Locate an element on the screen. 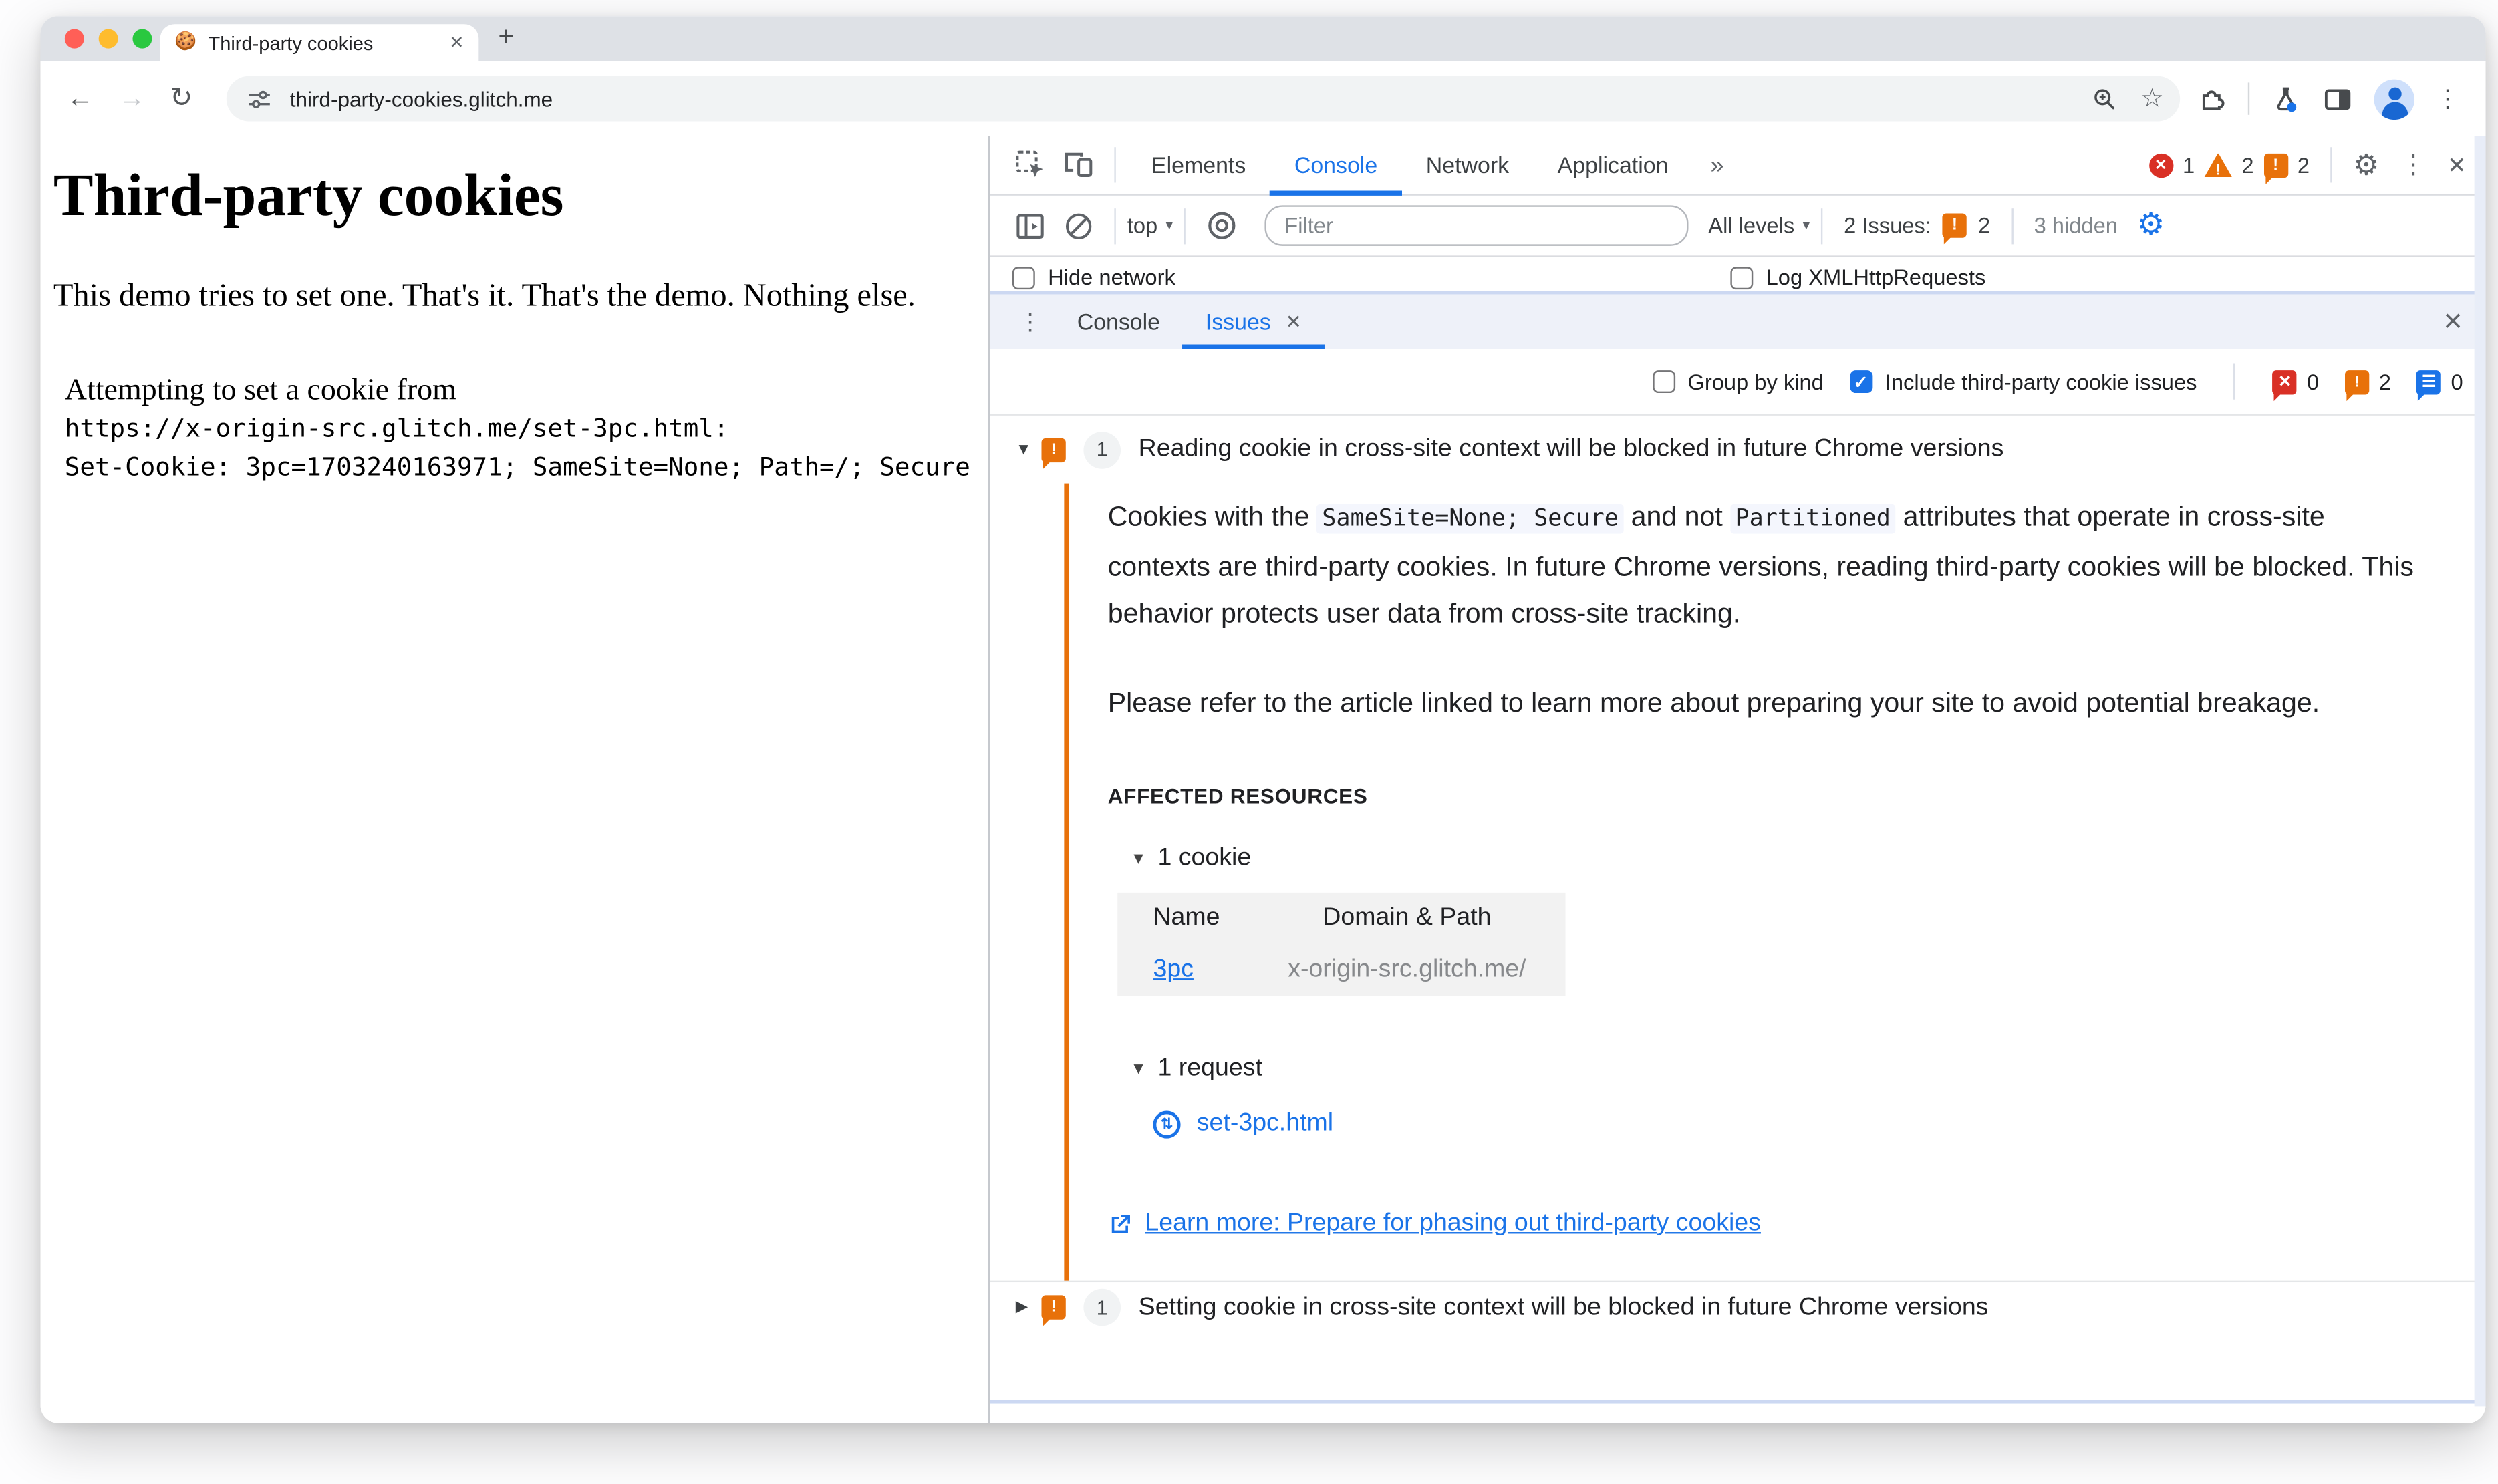 The height and width of the screenshot is (1484, 2498). traffic-light-minimize is located at coordinates (108, 39).